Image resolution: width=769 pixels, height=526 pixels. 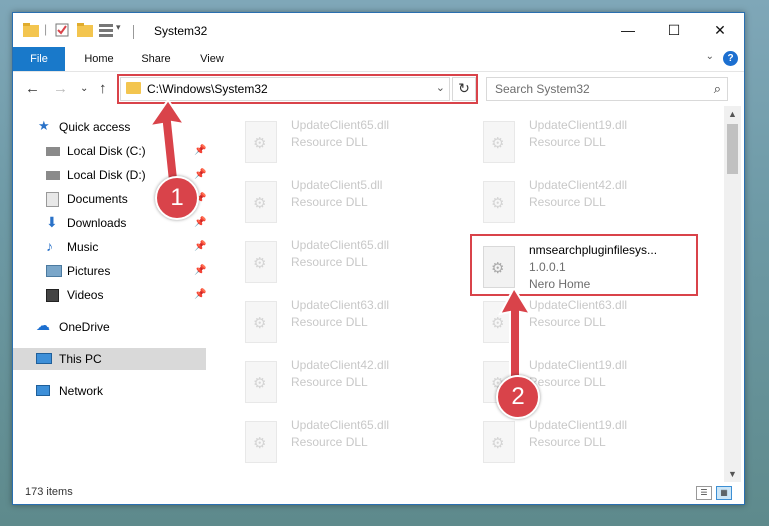 What do you see at coordinates (156, 59) in the screenshot?
I see `tab-share: Share` at bounding box center [156, 59].